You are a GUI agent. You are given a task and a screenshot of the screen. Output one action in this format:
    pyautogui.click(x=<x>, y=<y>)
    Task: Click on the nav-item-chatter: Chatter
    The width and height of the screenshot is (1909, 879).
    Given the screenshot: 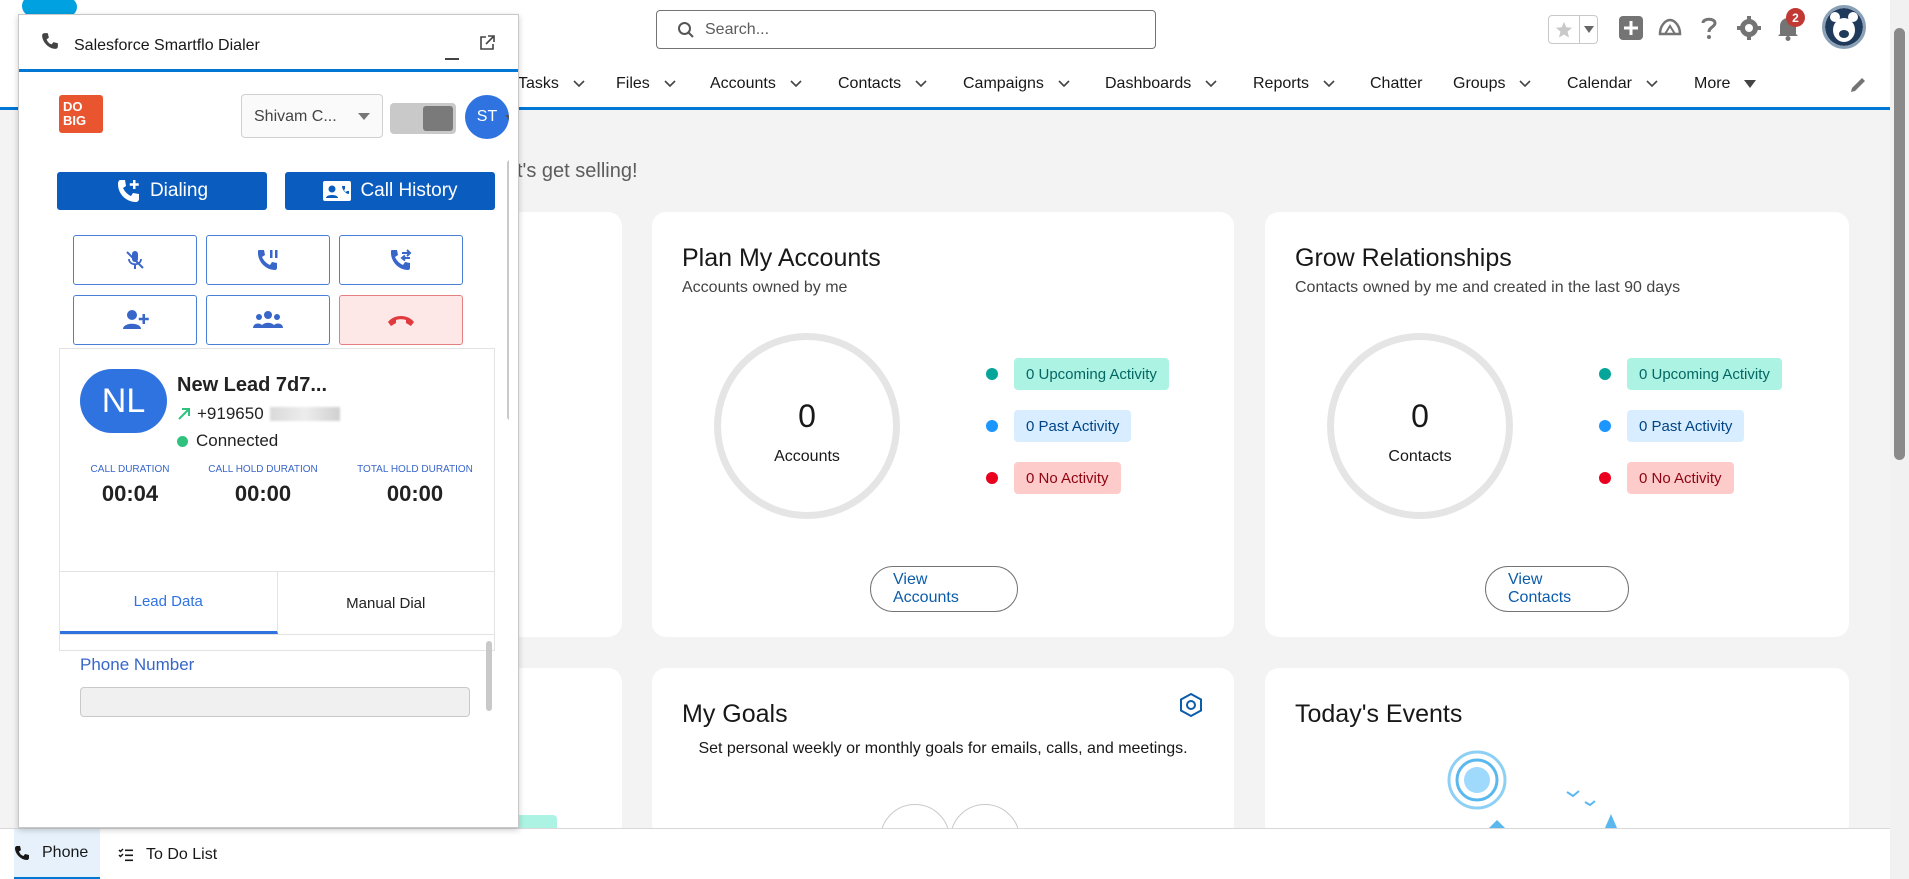 What is the action you would take?
    pyautogui.click(x=1396, y=84)
    